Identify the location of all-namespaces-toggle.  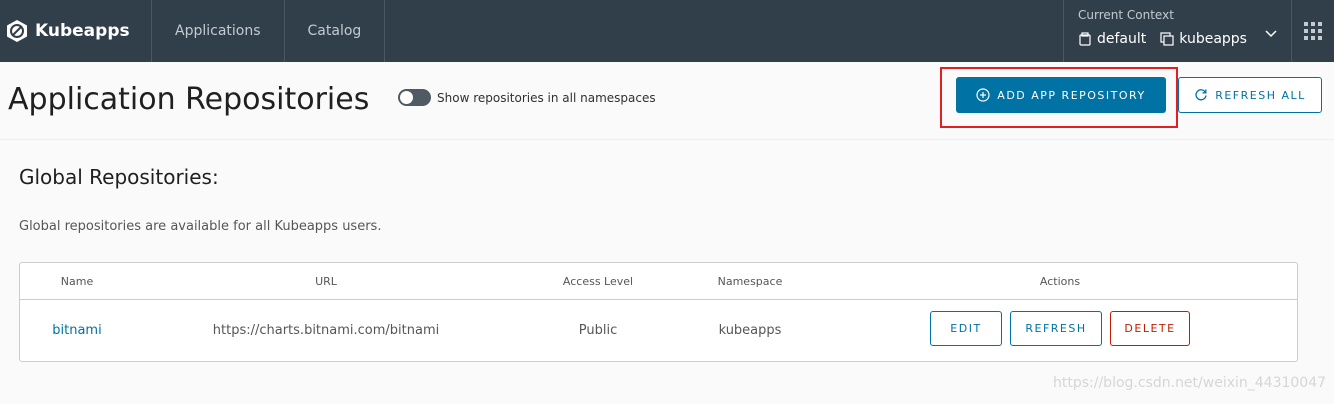
(414, 97).